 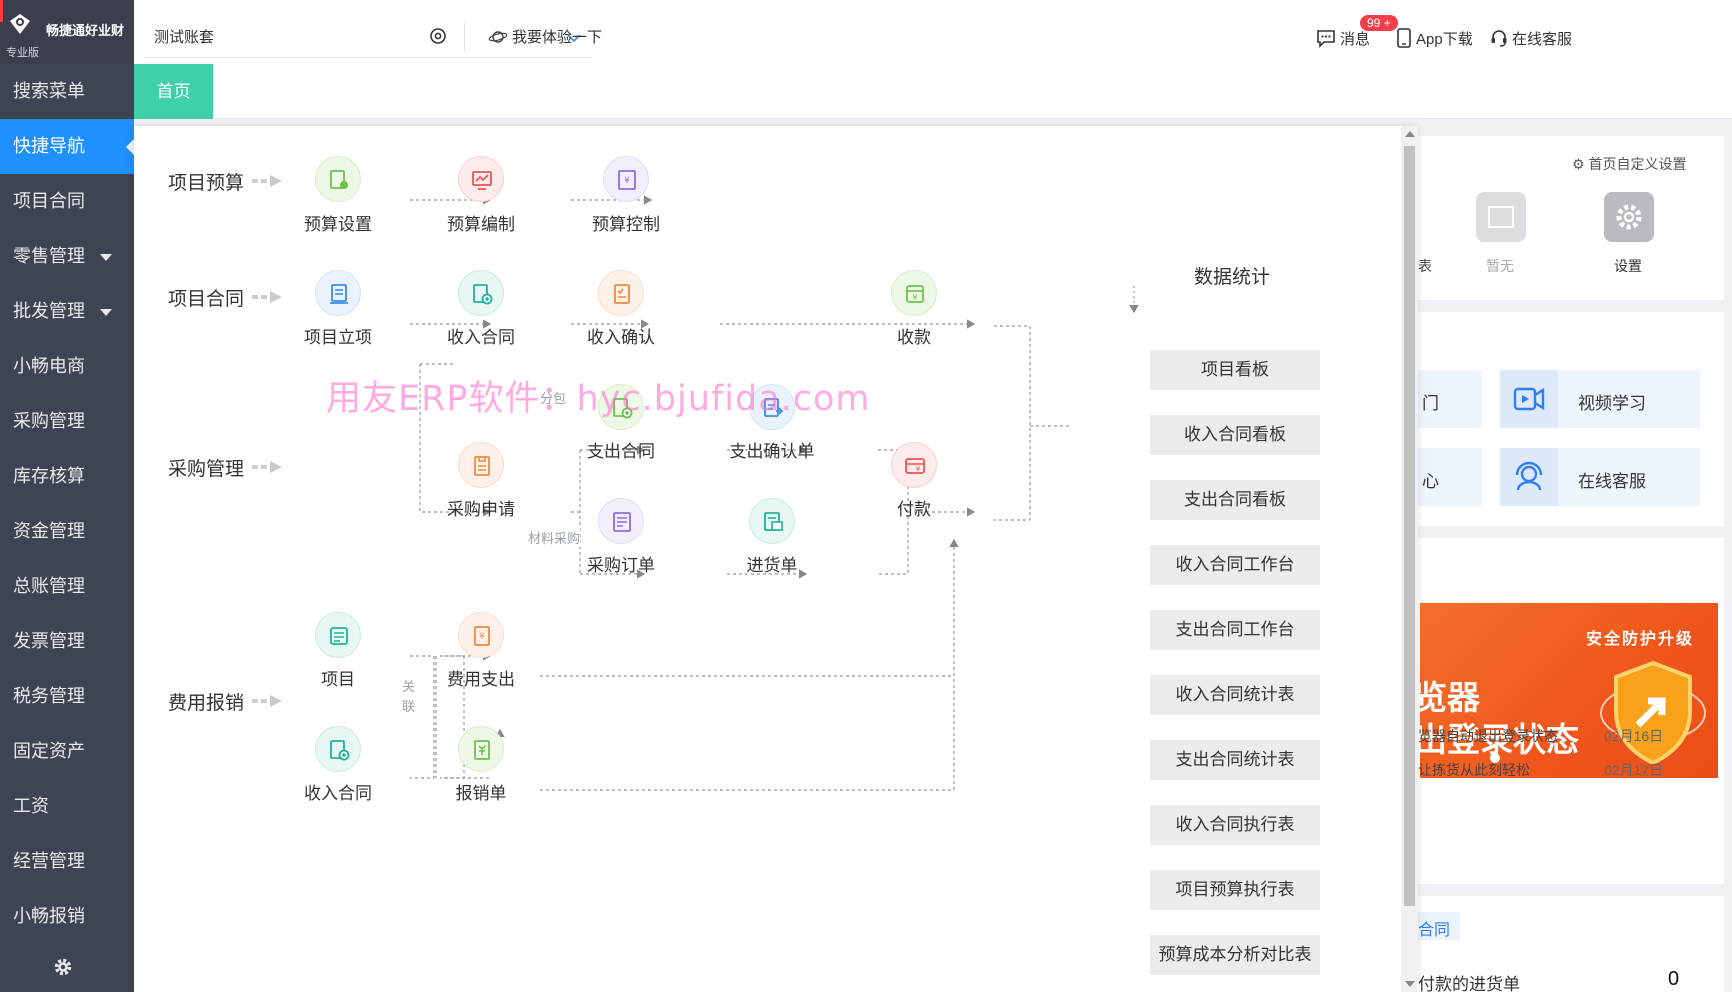 What do you see at coordinates (173, 91) in the screenshot?
I see `tab-home: 首页` at bounding box center [173, 91].